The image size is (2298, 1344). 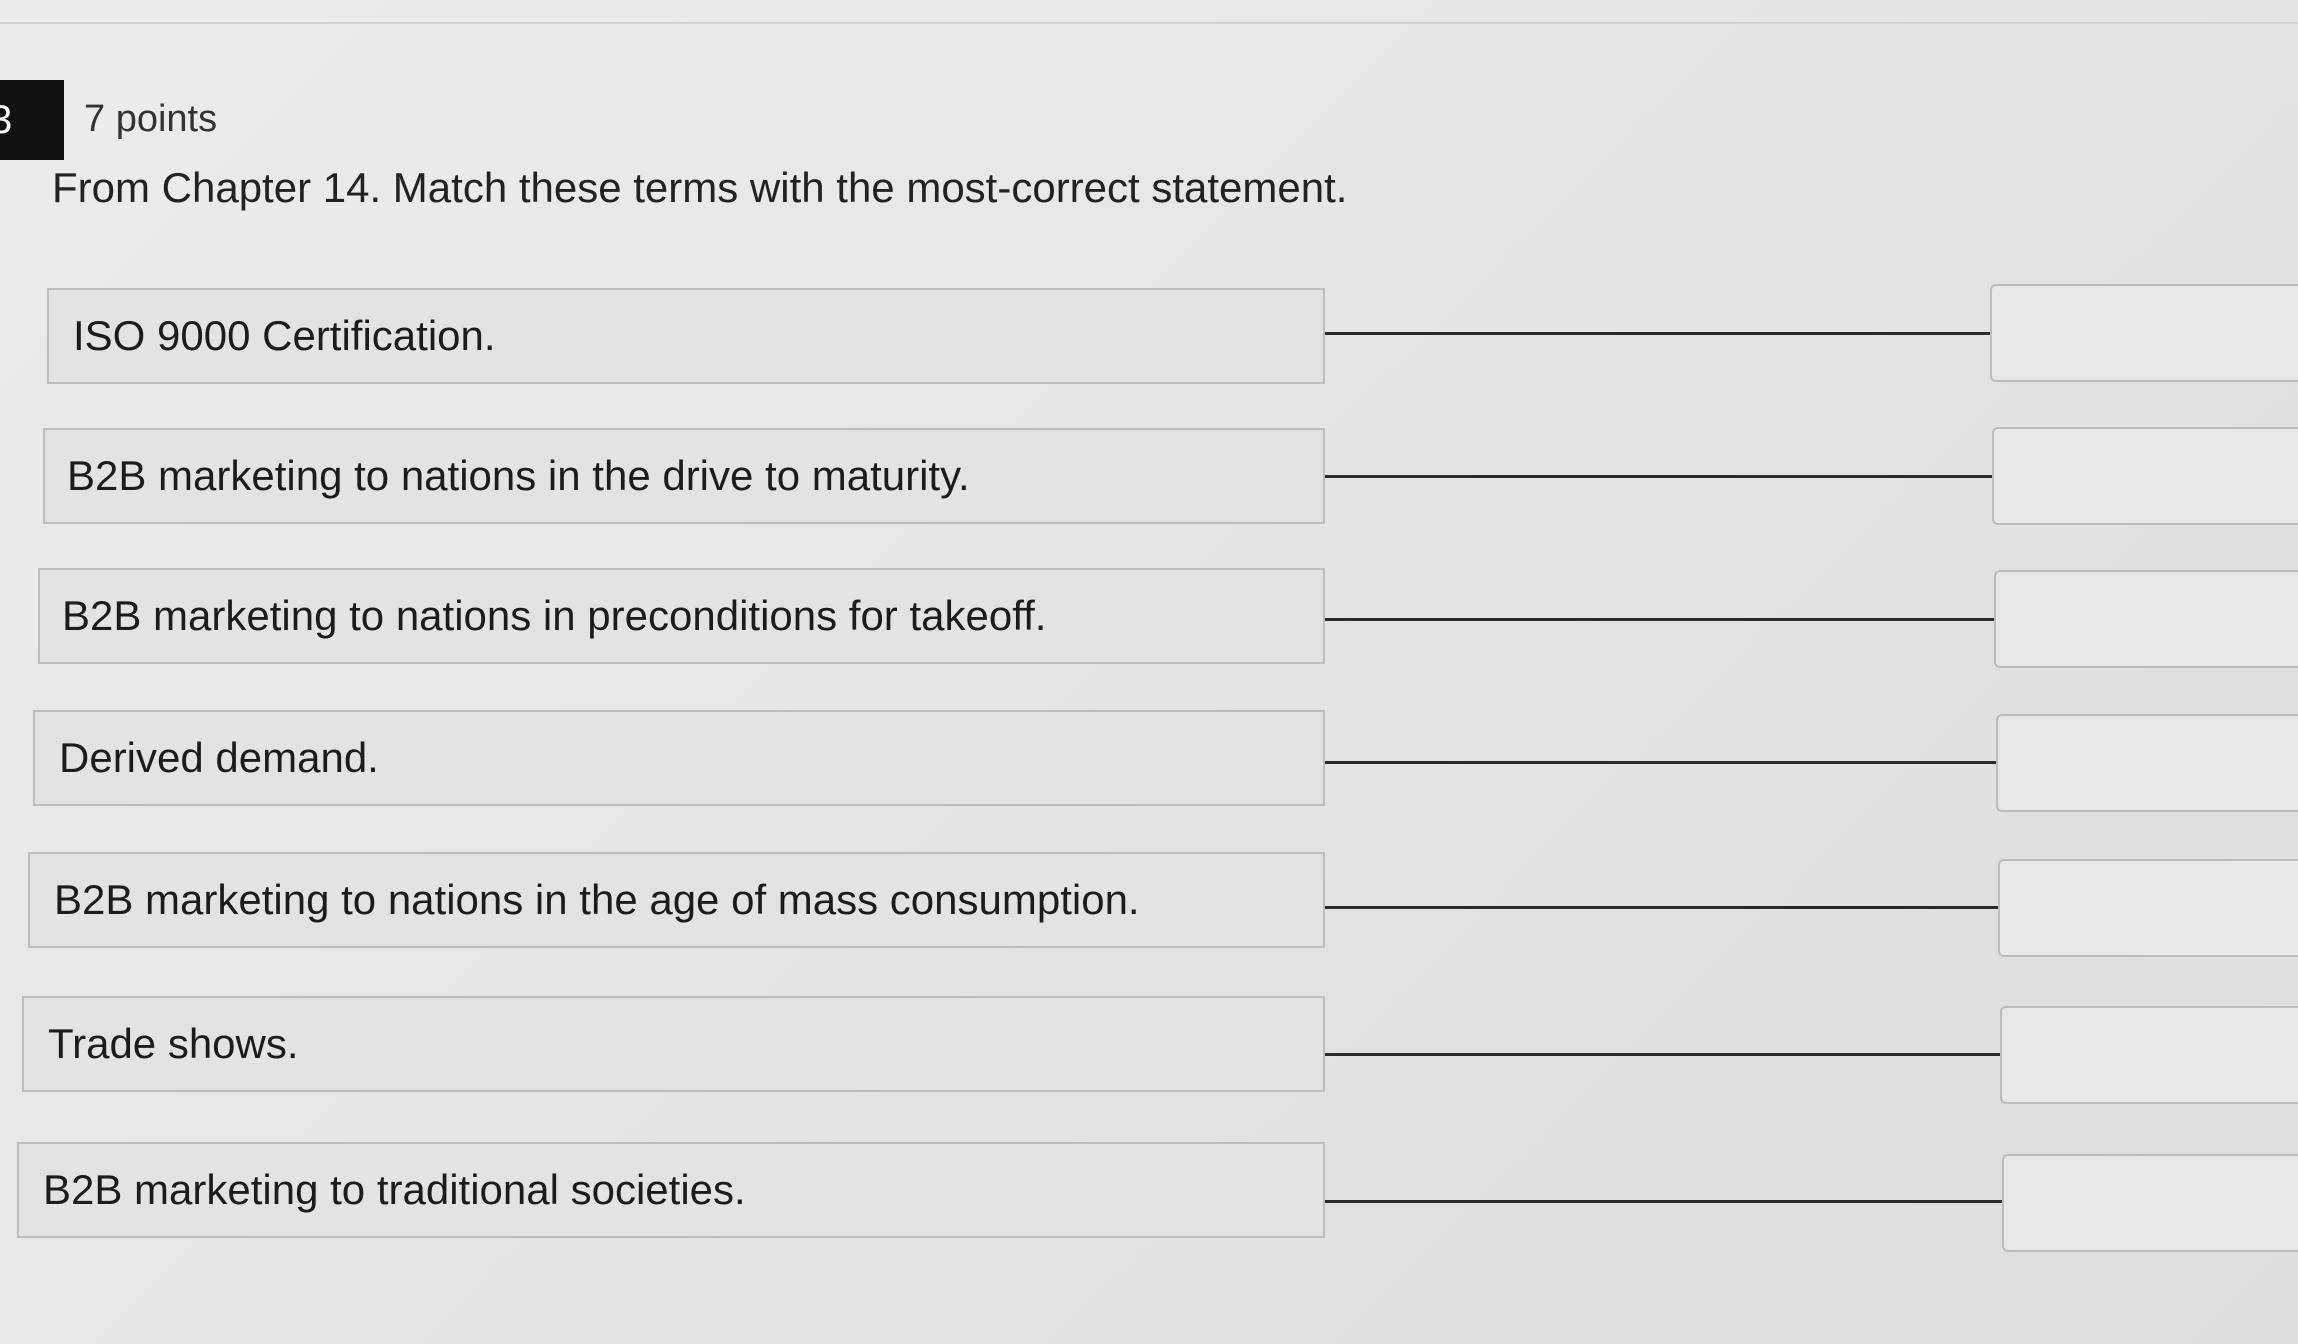 I want to click on match-term: B2B marketing to traditional societies., so click(x=671, y=1190).